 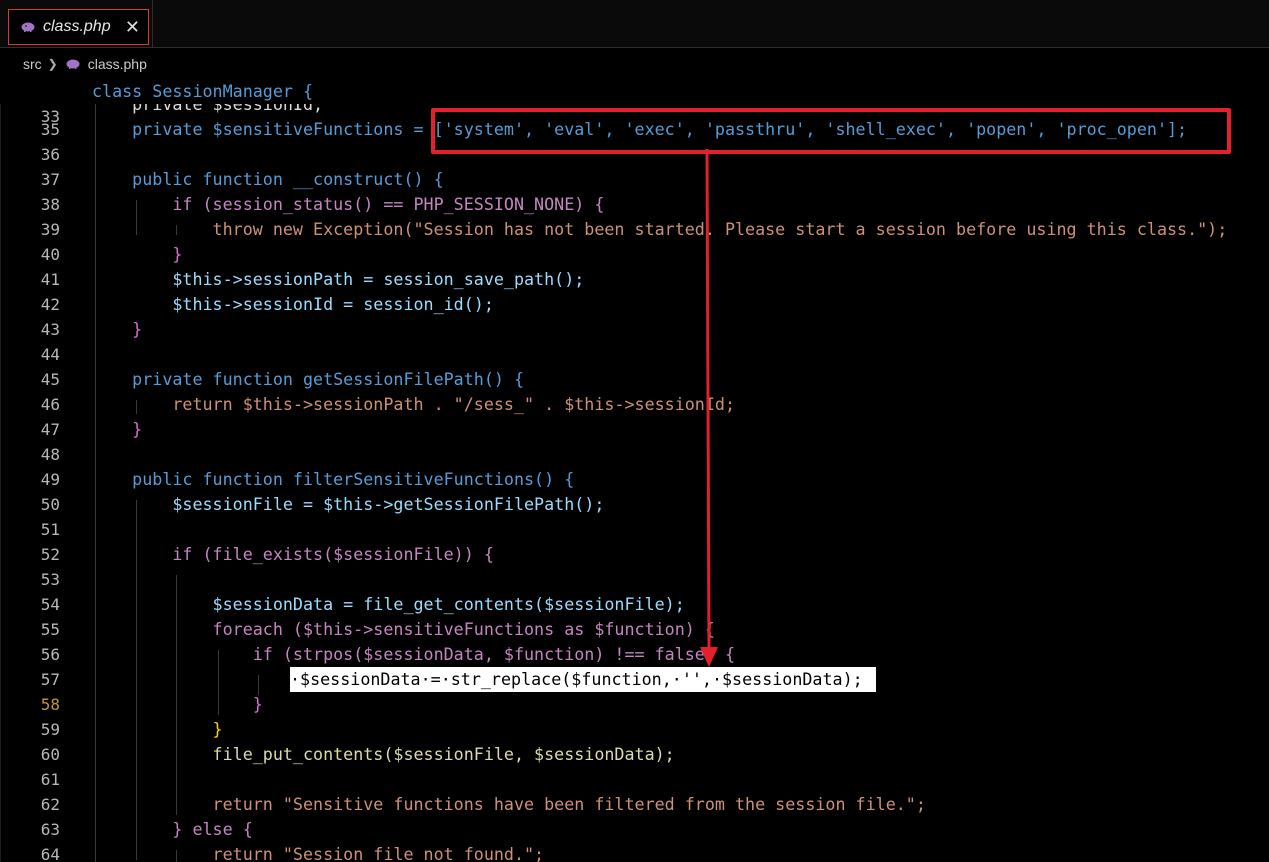 What do you see at coordinates (242, 191) in the screenshot?
I see `code-line-38: 38 public function __construct() {` at bounding box center [242, 191].